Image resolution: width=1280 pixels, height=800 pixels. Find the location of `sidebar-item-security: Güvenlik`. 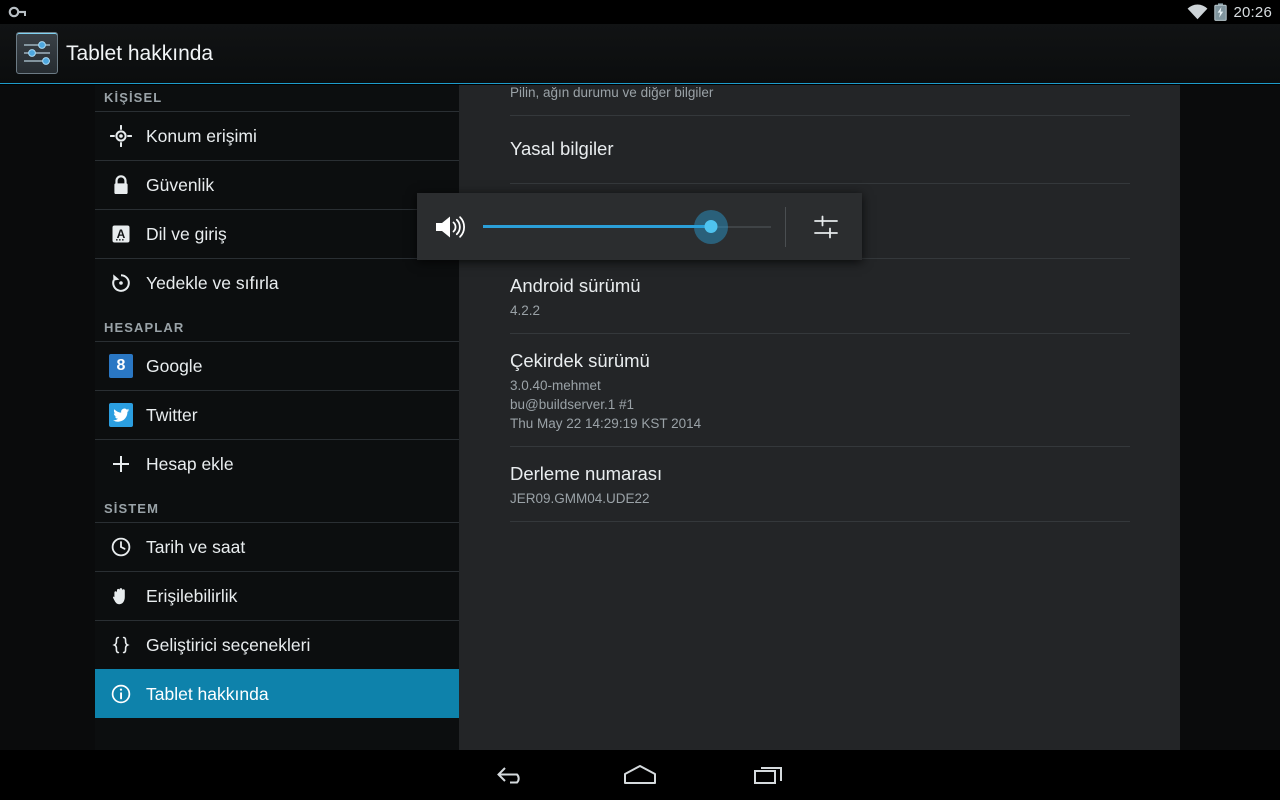

sidebar-item-security: Güvenlik is located at coordinates (277, 184).